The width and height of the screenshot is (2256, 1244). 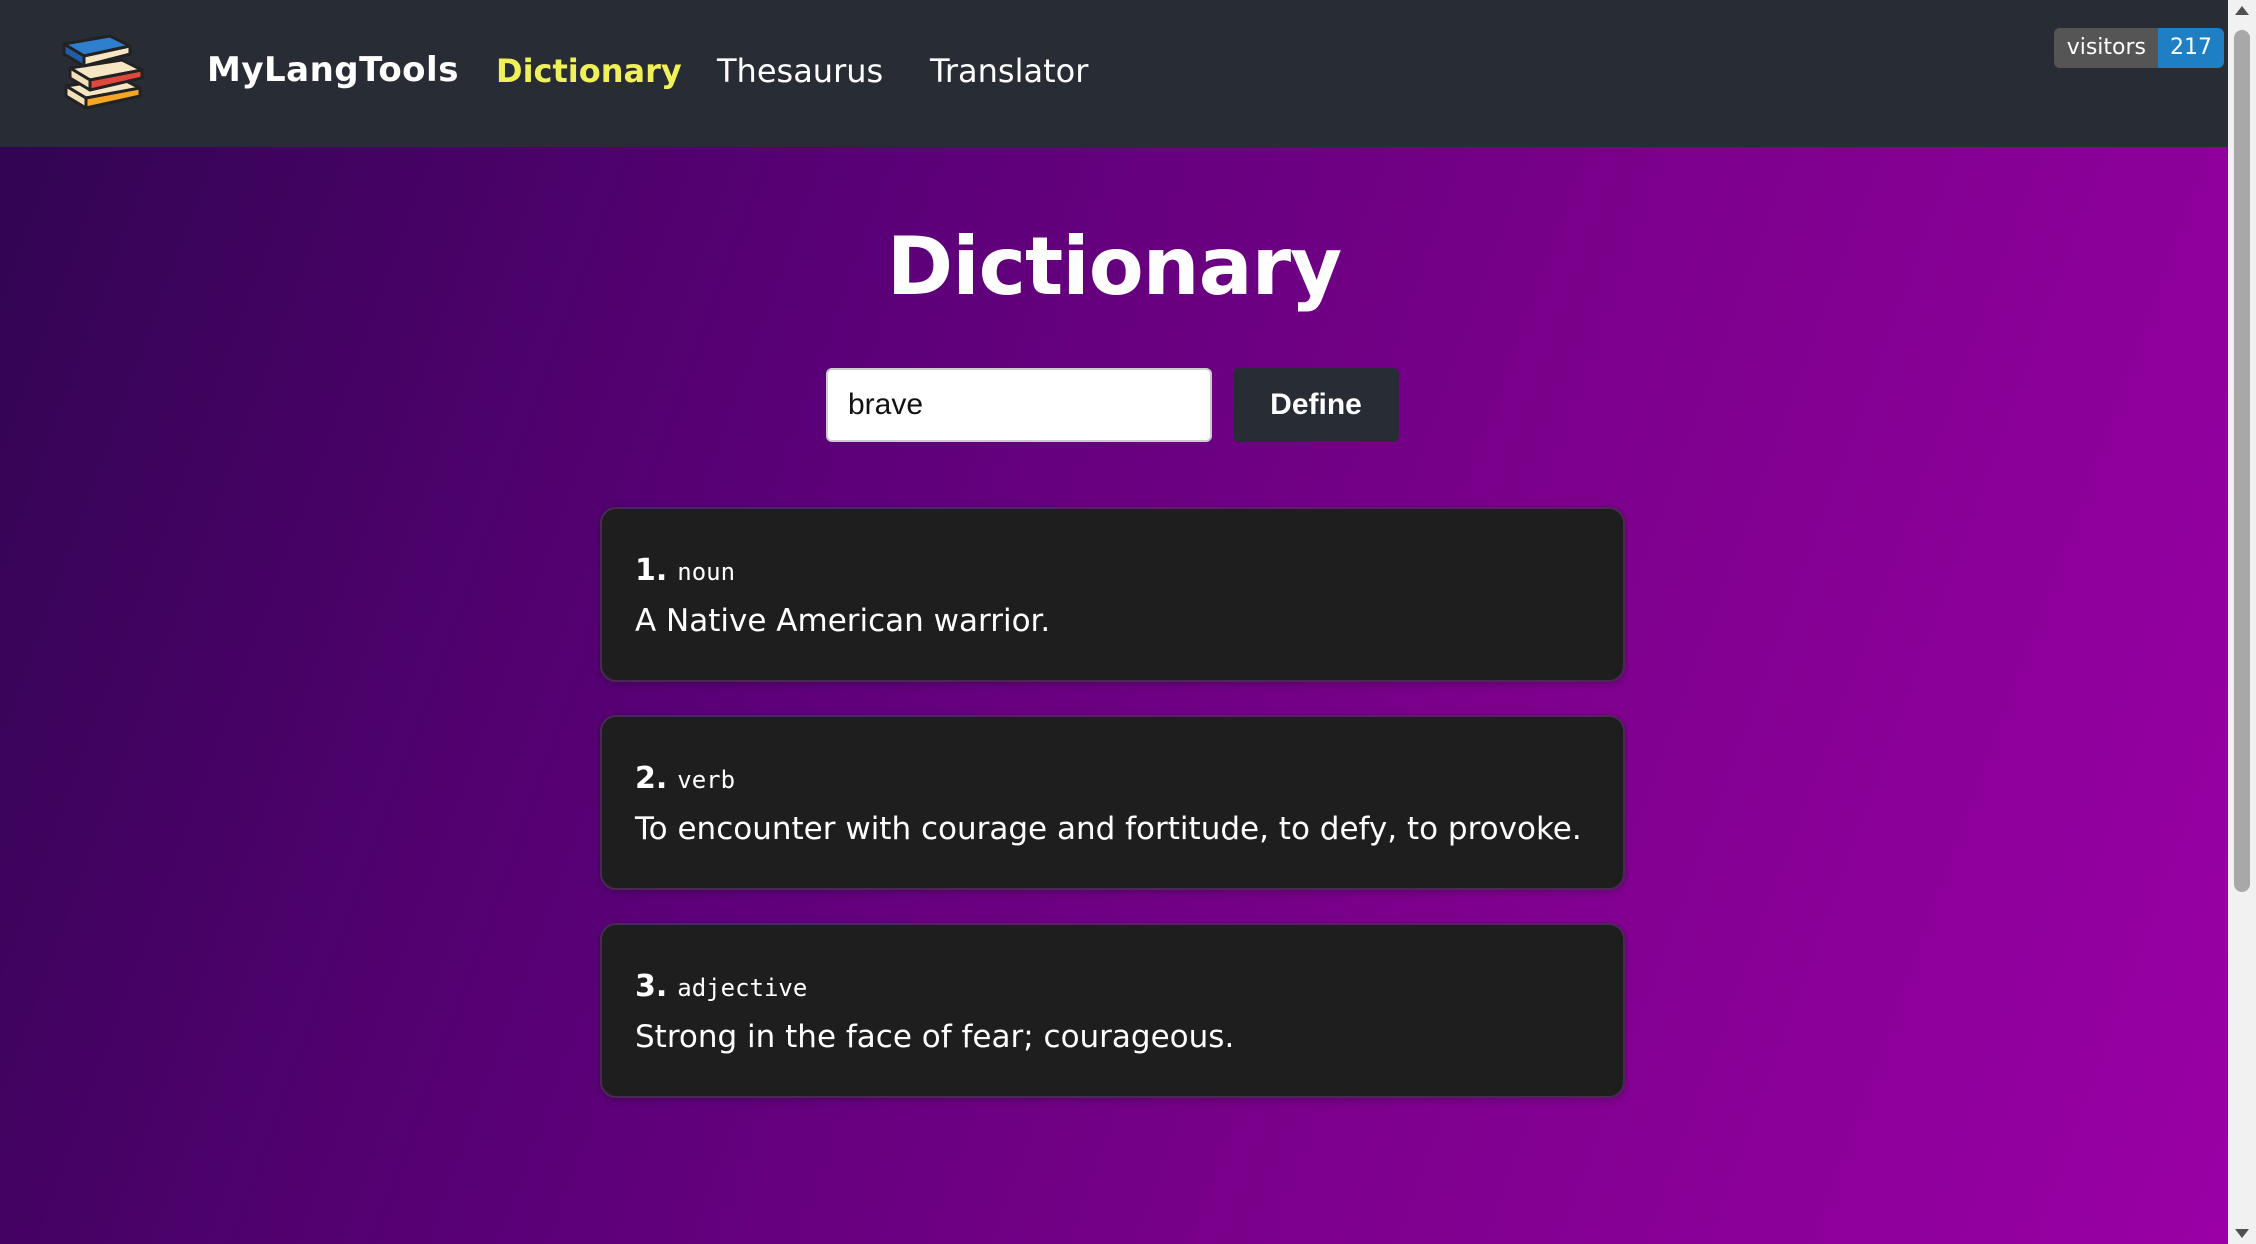 What do you see at coordinates (800, 71) in the screenshot?
I see `nav-link-thesaurus: Thesaurus` at bounding box center [800, 71].